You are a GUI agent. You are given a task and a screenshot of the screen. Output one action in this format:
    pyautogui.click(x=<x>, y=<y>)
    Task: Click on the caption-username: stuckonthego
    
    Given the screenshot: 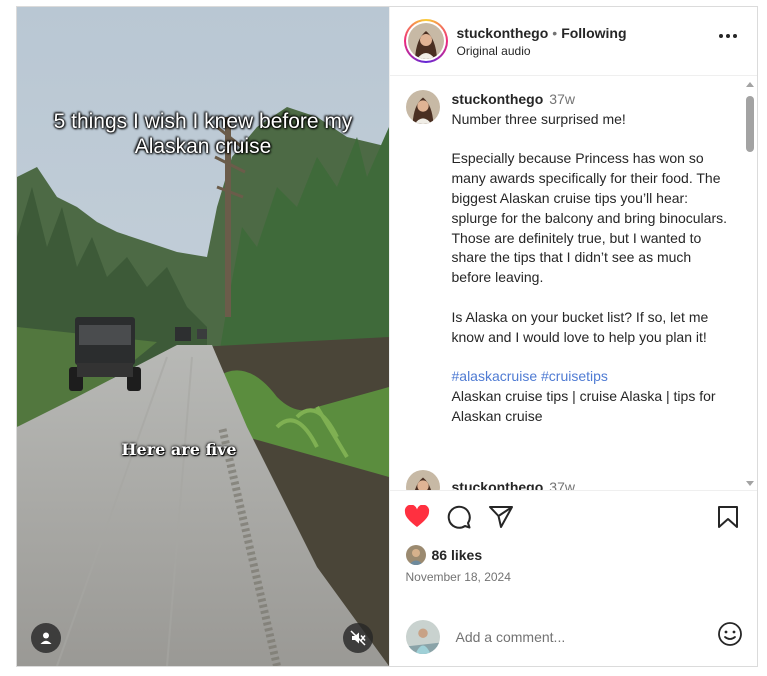 What is the action you would take?
    pyautogui.click(x=498, y=99)
    